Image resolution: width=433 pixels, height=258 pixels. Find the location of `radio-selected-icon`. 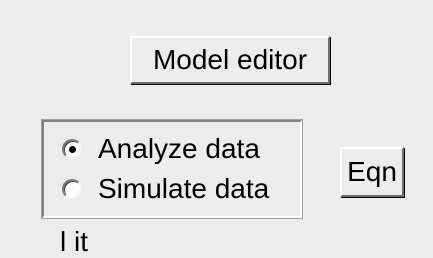

radio-selected-icon is located at coordinates (72, 149).